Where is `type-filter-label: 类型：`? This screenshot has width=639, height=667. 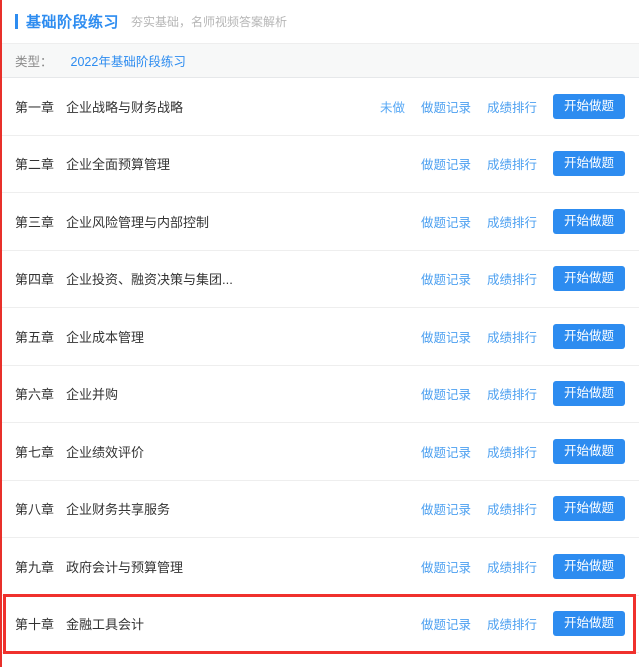
type-filter-label: 类型： is located at coordinates (34, 62).